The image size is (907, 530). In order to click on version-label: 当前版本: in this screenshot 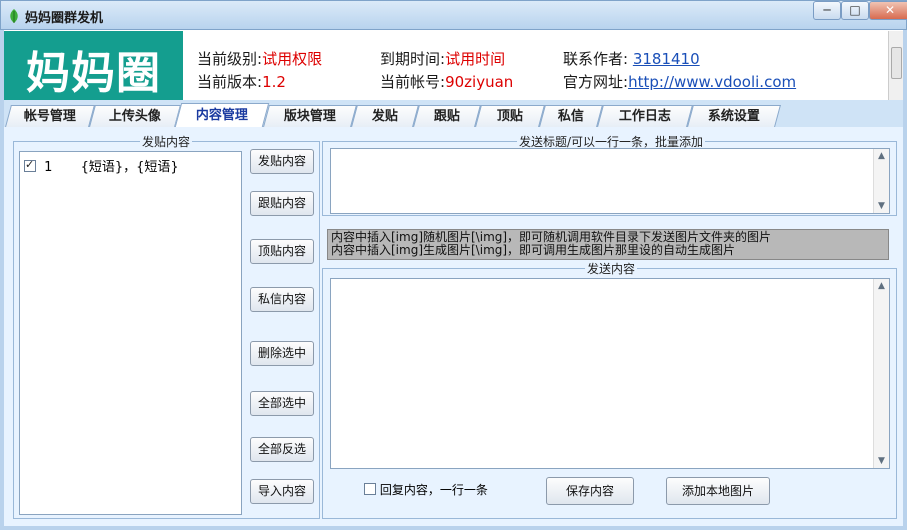, I will do `click(230, 82)`.